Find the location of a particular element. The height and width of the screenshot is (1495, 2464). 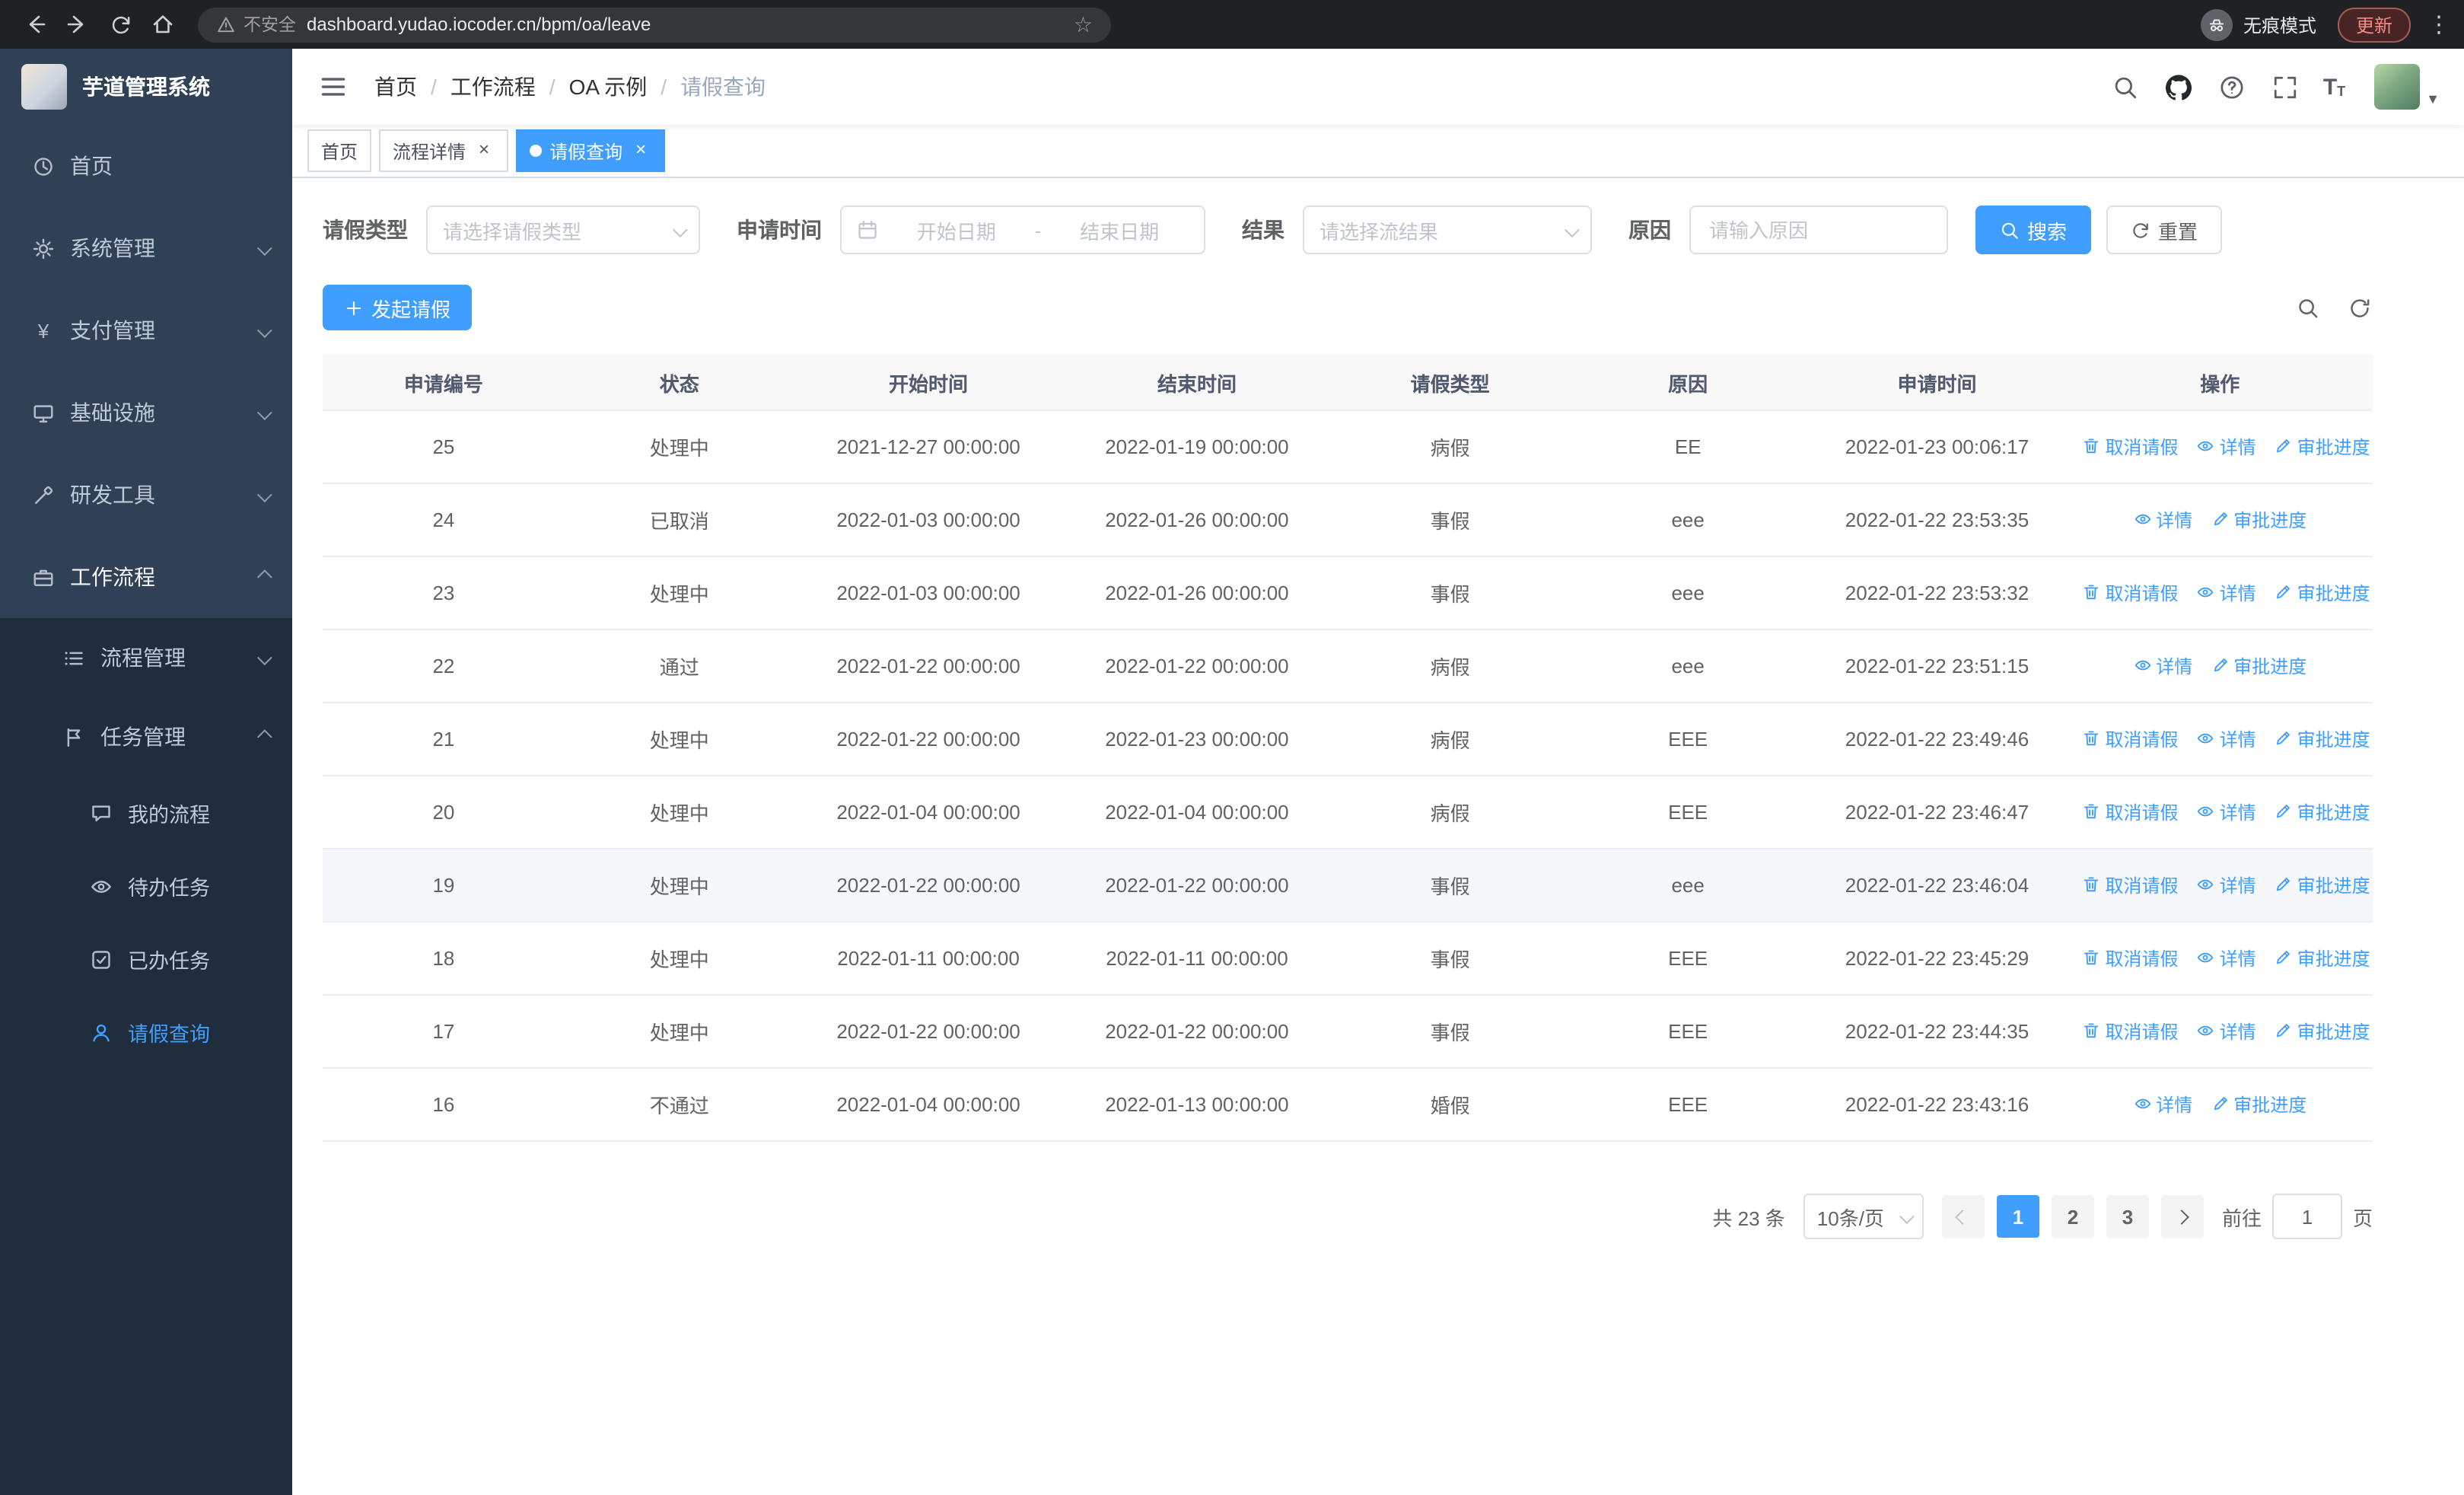

sidebar-item-label: 任务管理 is located at coordinates (143, 737).